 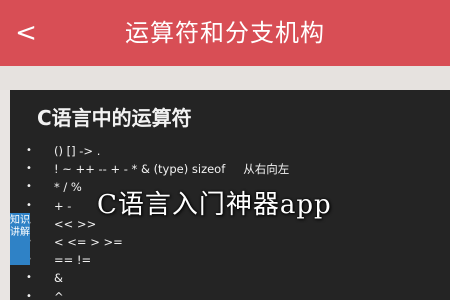 I want to click on watermark-text: C语言入门神器app, so click(x=214, y=205).